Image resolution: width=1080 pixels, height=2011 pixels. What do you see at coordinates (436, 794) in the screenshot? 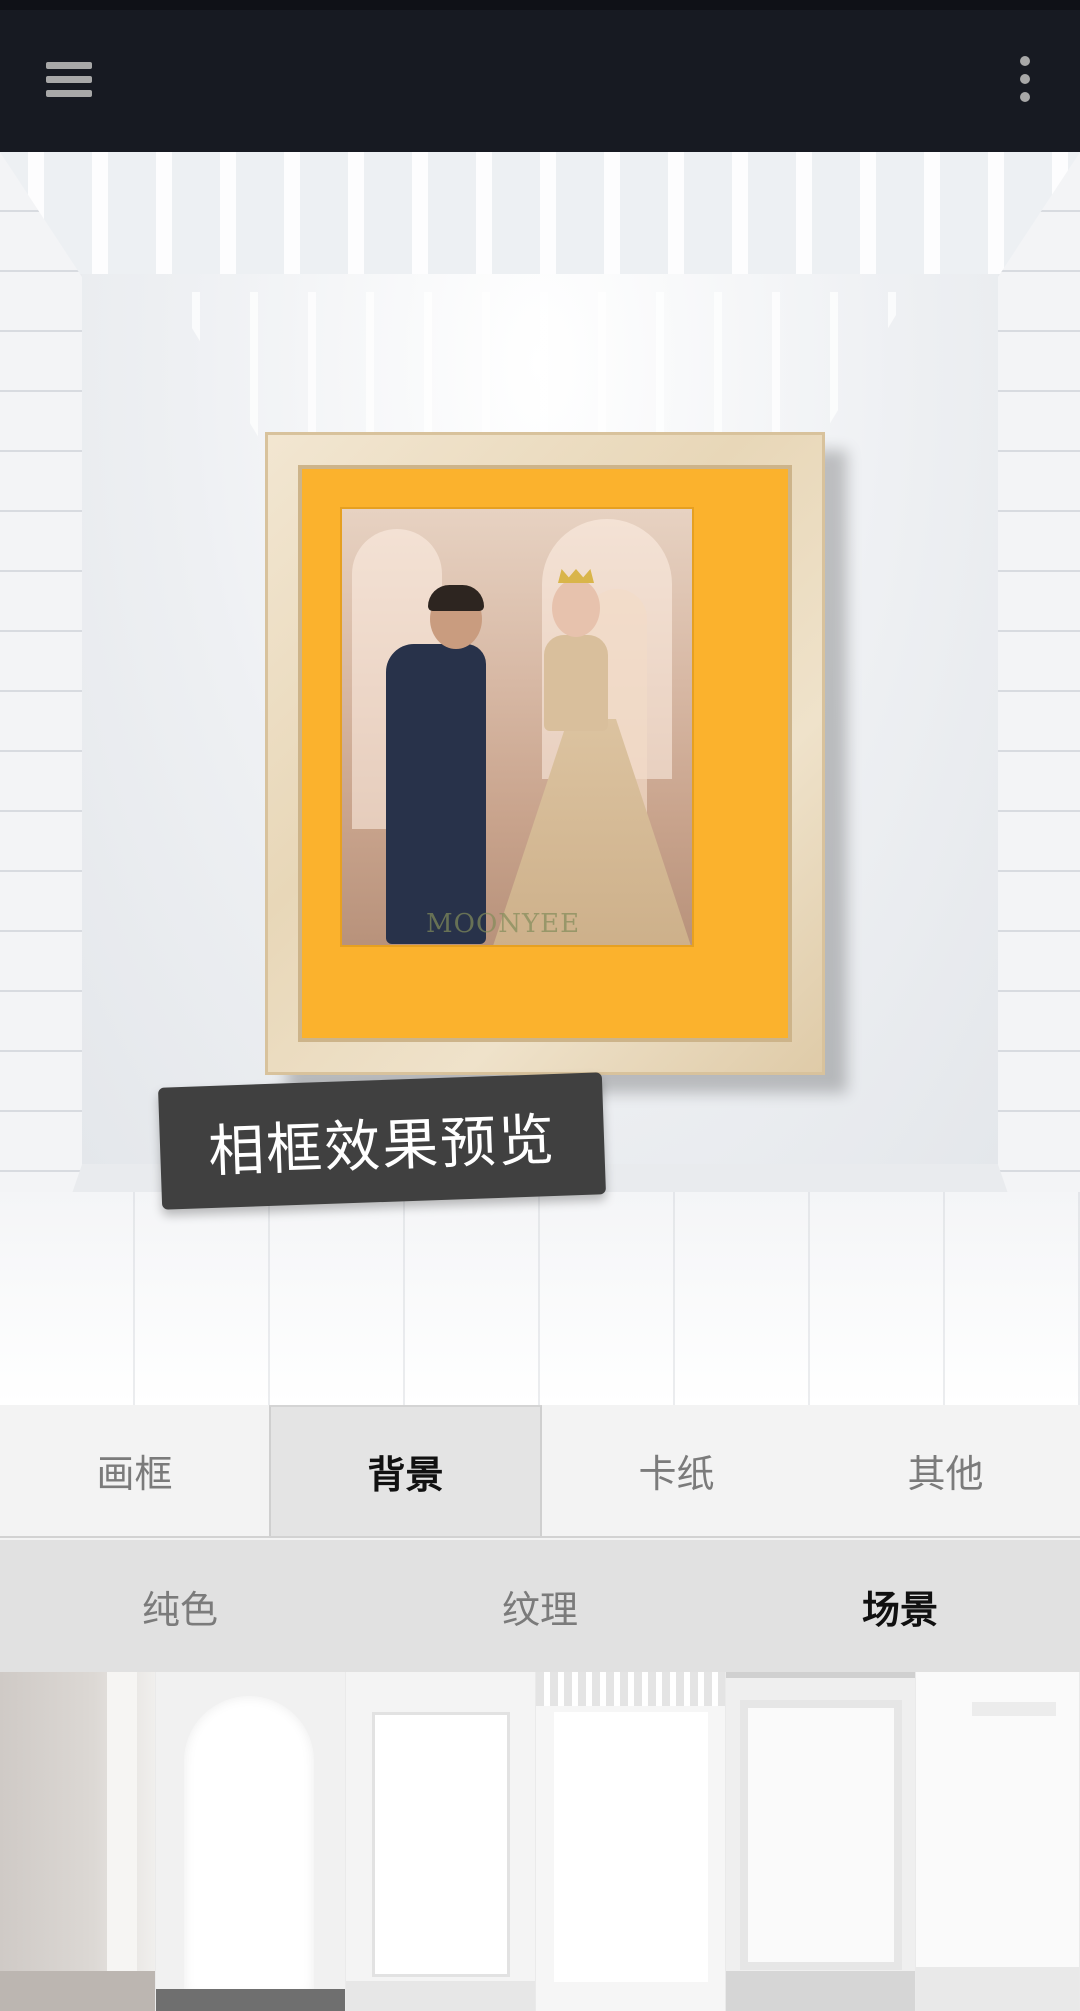
I see `groom-suit` at bounding box center [436, 794].